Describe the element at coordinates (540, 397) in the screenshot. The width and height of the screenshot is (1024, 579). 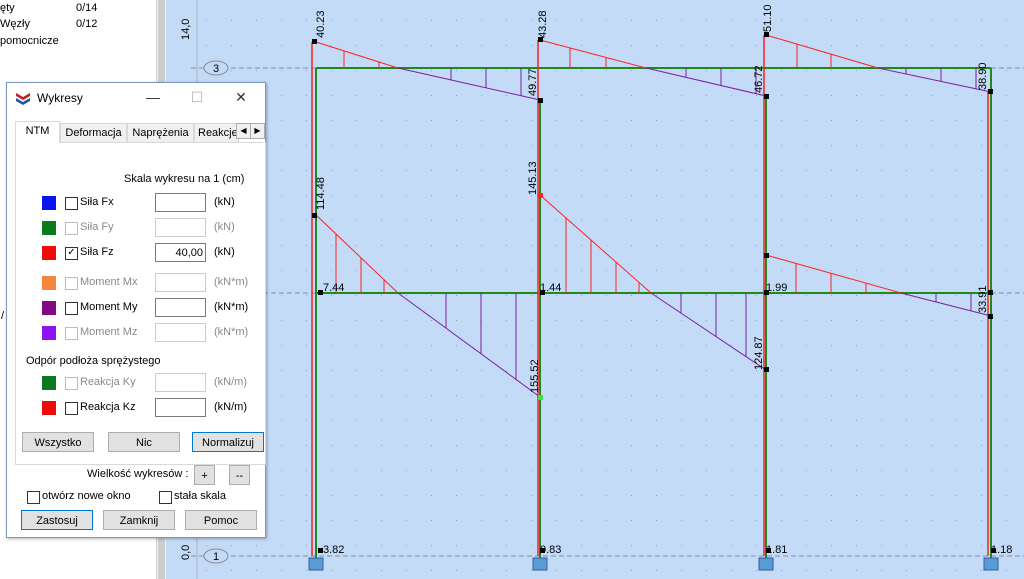
I see `selected-node-green` at that location.